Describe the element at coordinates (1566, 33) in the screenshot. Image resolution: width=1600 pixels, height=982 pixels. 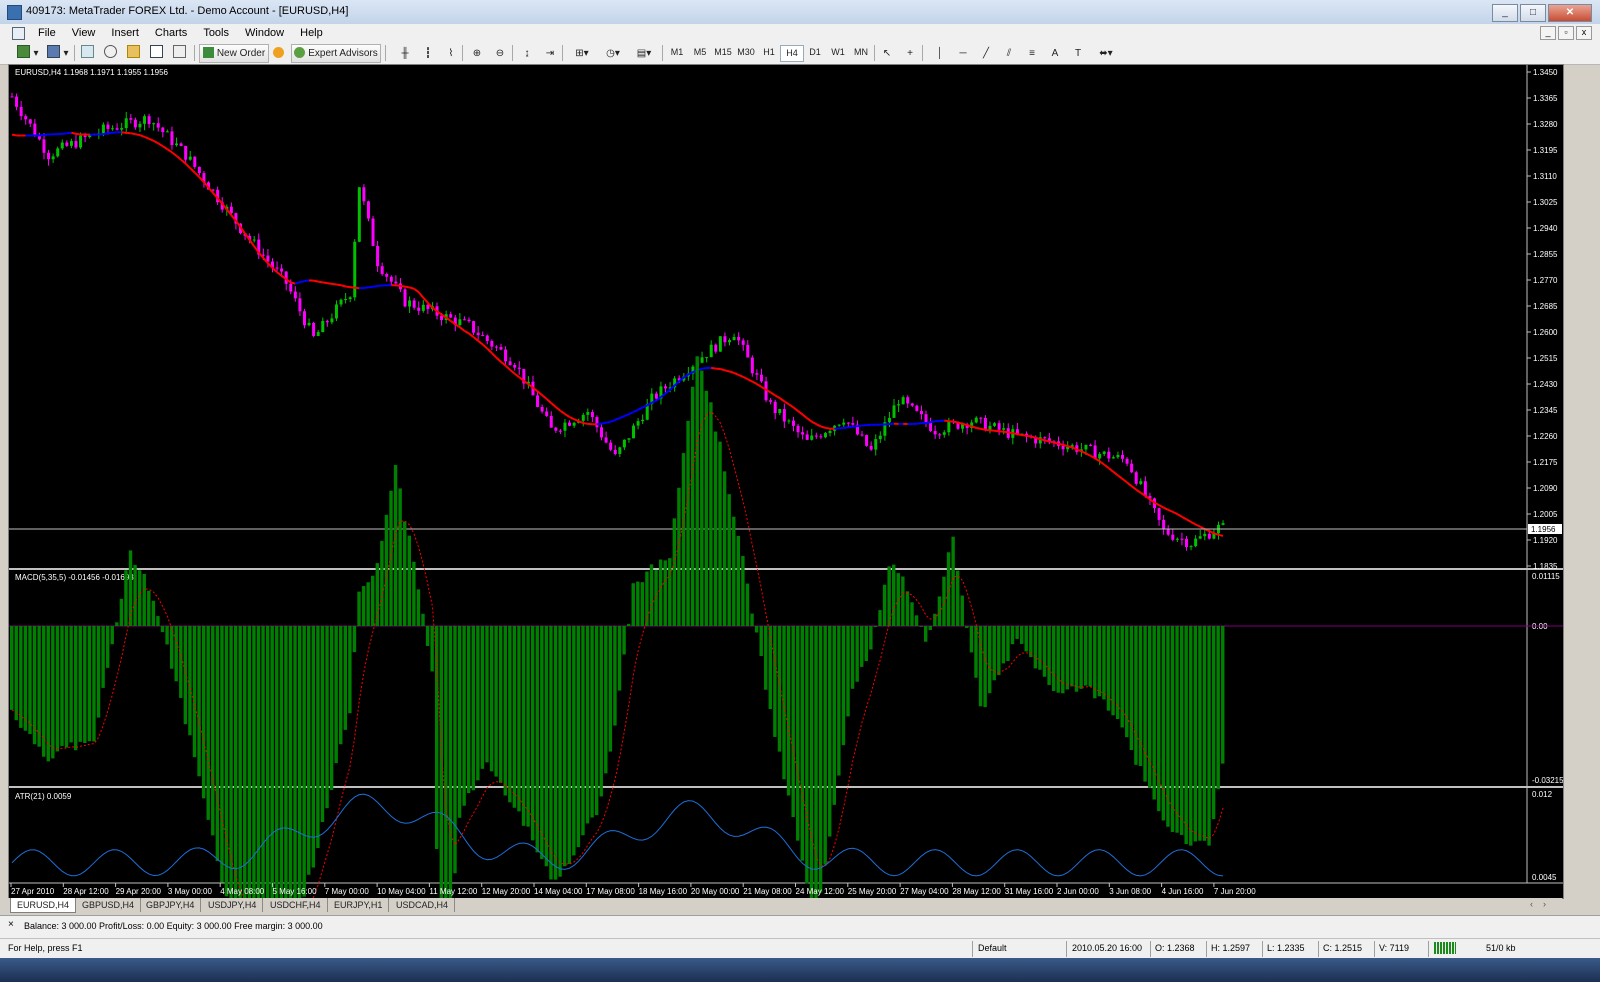
I see `mdi-restore-button: ▫` at that location.